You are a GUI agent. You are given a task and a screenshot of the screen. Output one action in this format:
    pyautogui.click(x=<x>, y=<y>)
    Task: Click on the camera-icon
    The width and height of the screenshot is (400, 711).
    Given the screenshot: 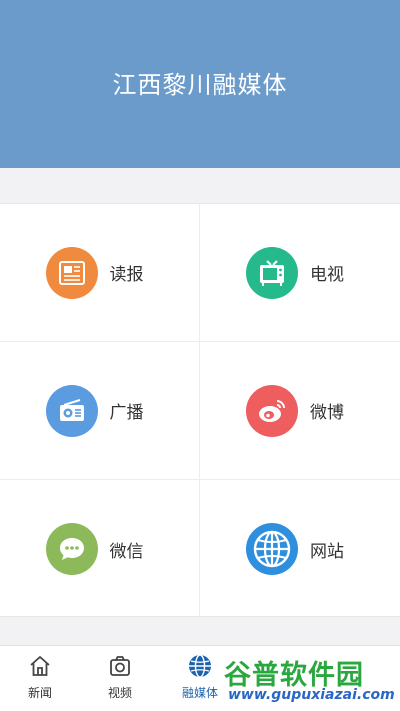 What is the action you would take?
    pyautogui.click(x=120, y=666)
    